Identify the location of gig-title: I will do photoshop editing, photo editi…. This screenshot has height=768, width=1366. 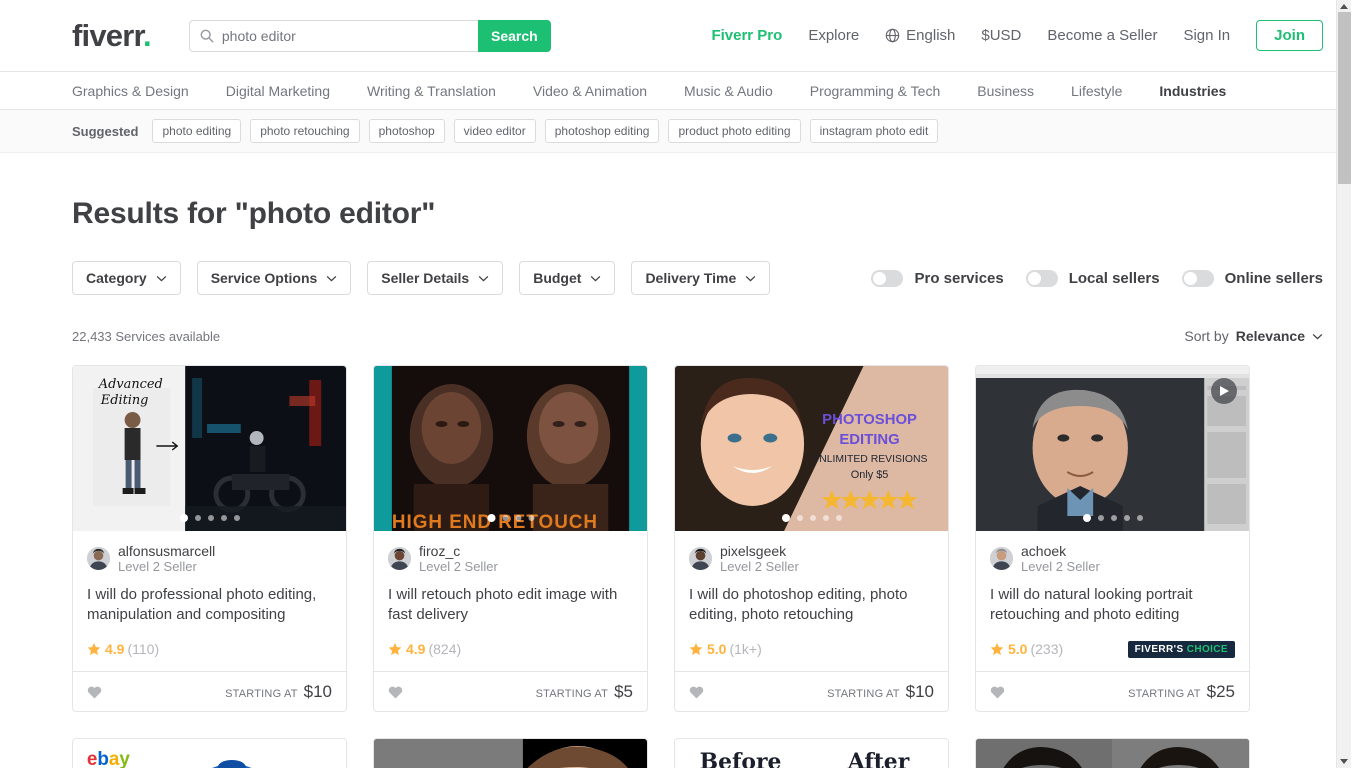
(811, 605).